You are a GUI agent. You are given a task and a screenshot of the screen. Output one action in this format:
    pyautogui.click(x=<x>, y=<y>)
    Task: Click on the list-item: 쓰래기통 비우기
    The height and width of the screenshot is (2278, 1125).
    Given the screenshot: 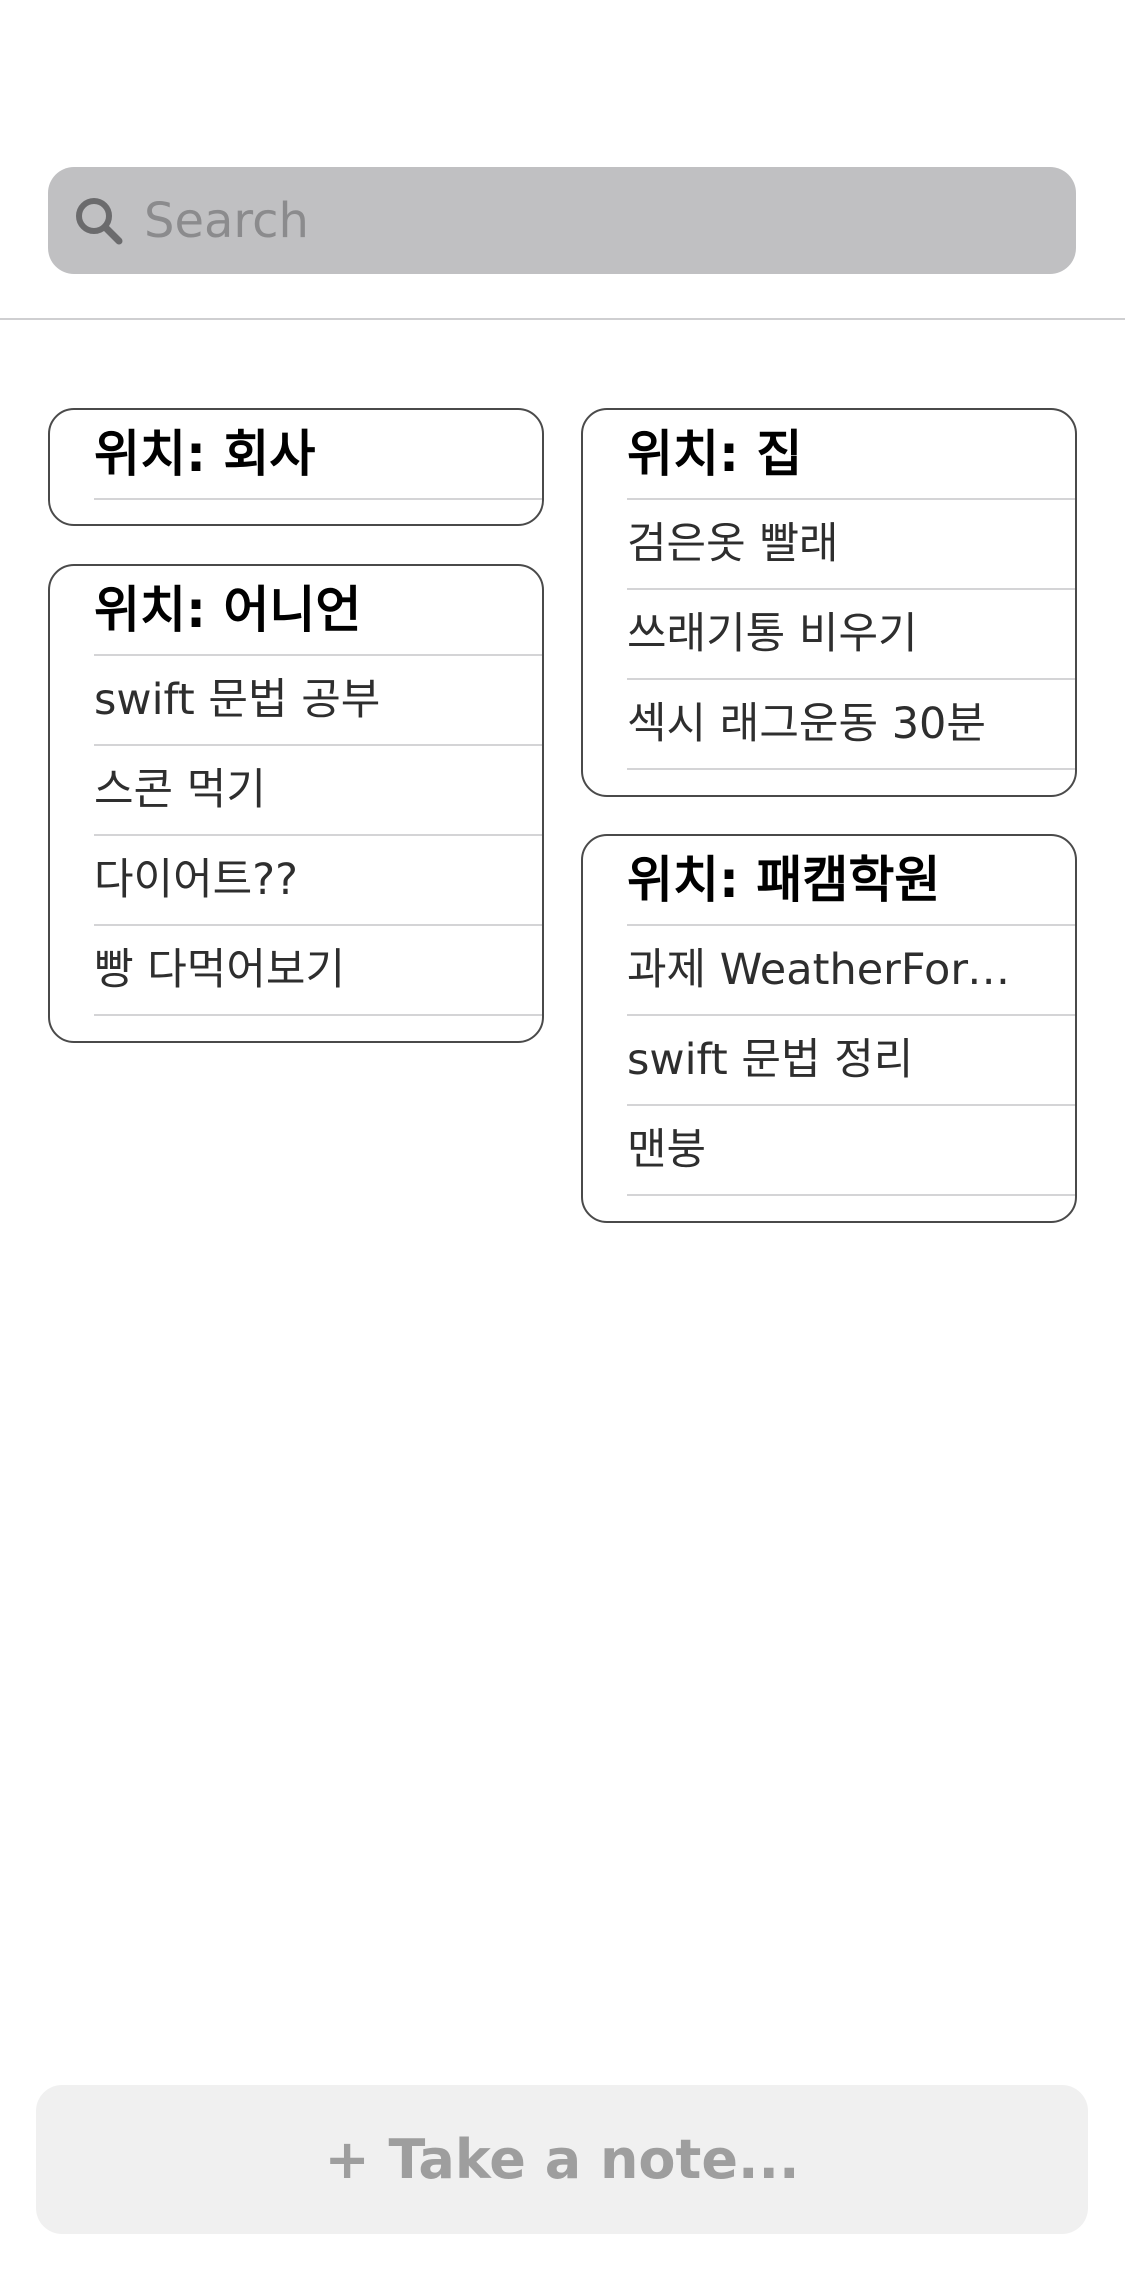 What is the action you would take?
    pyautogui.click(x=851, y=635)
    